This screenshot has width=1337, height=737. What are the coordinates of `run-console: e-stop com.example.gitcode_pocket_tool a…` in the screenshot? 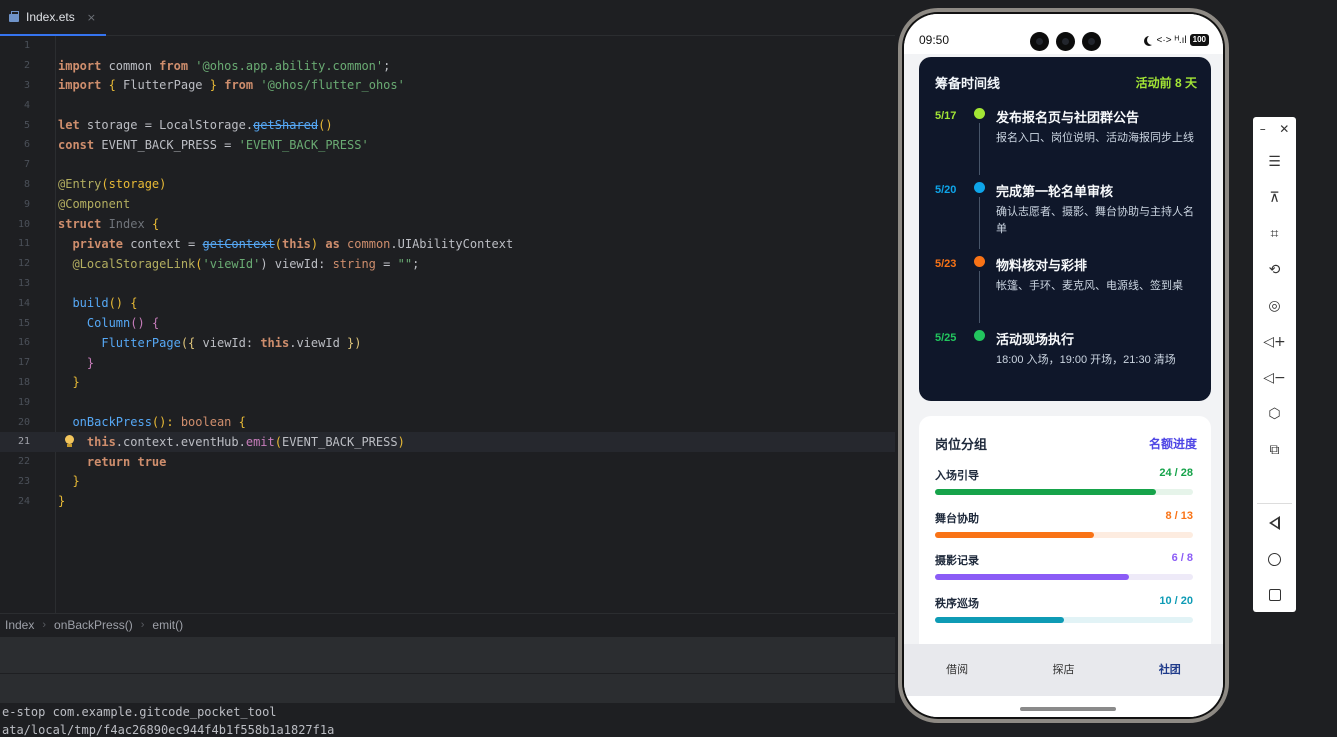 It's located at (447, 720).